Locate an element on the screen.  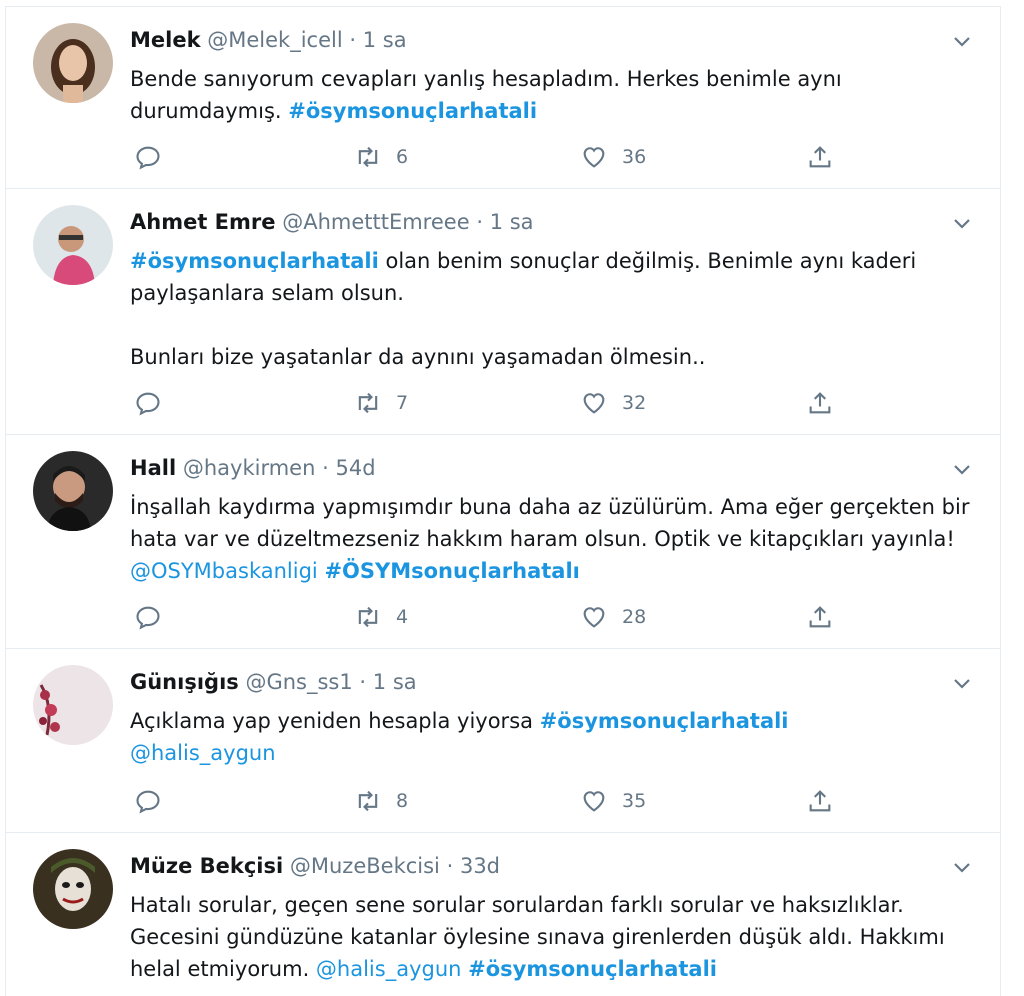
like-button: 36 is located at coordinates (613, 157).